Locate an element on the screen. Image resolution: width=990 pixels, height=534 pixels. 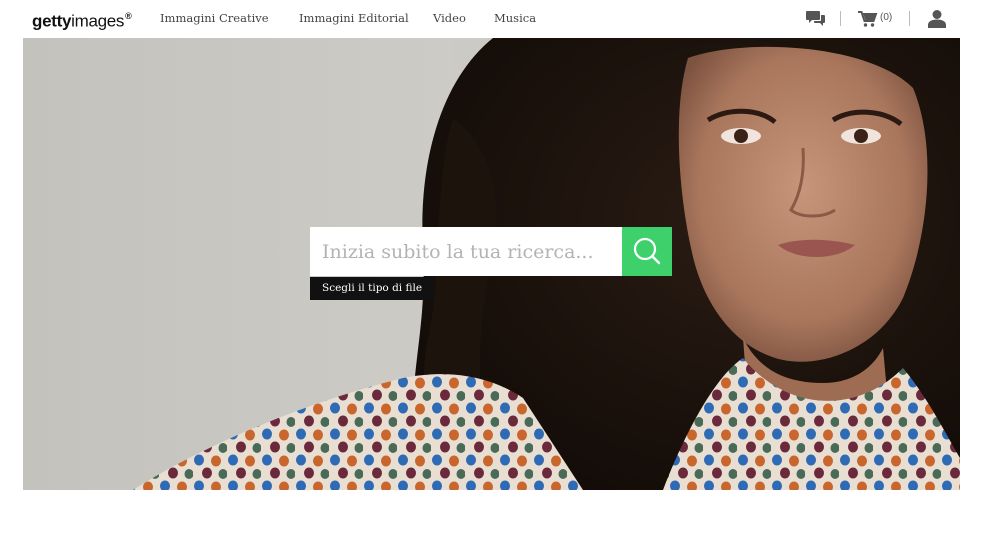
nav-item-creative-images: Immagini Creative is located at coordinates (214, 18).